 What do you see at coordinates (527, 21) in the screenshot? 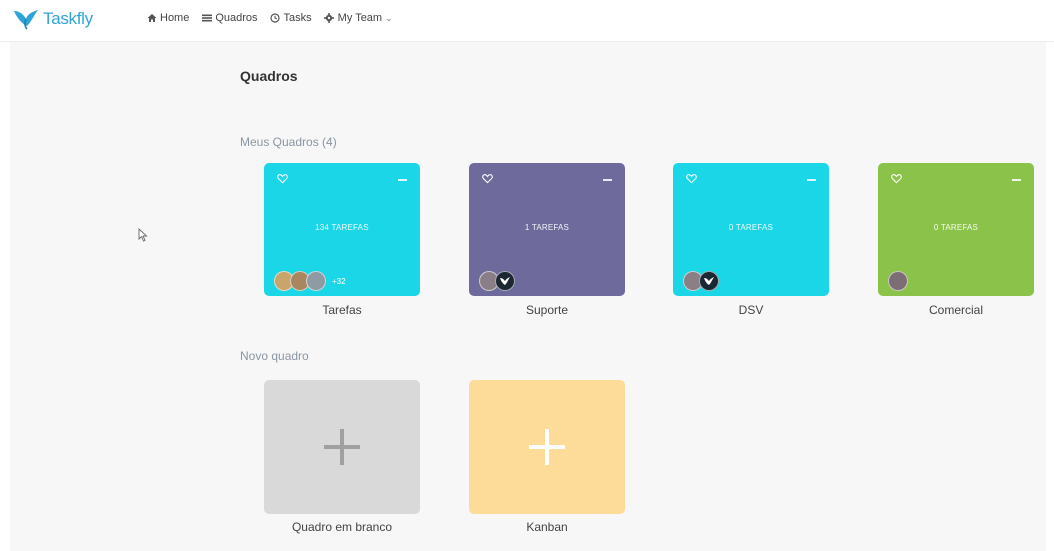
I see `top-navigation-bar: Taskfly Home Quadros Tasks My Team ⌄` at bounding box center [527, 21].